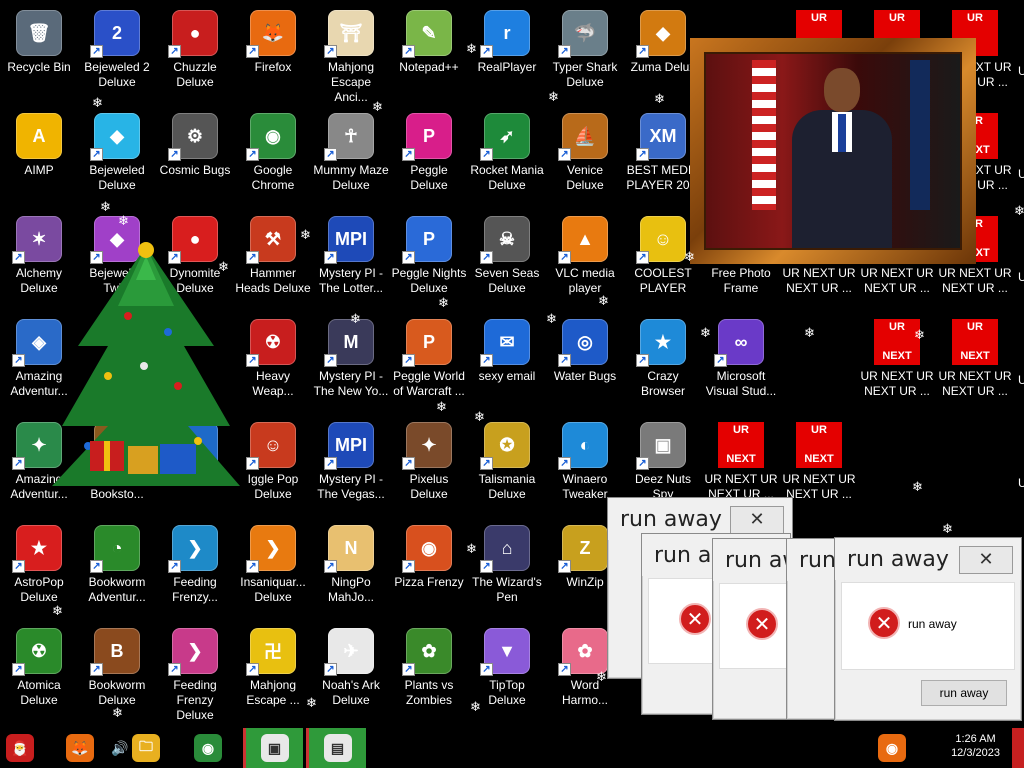  What do you see at coordinates (429, 569) in the screenshot?
I see `desktop-icon: ◉ ↗ Pizza Frenzy` at bounding box center [429, 569].